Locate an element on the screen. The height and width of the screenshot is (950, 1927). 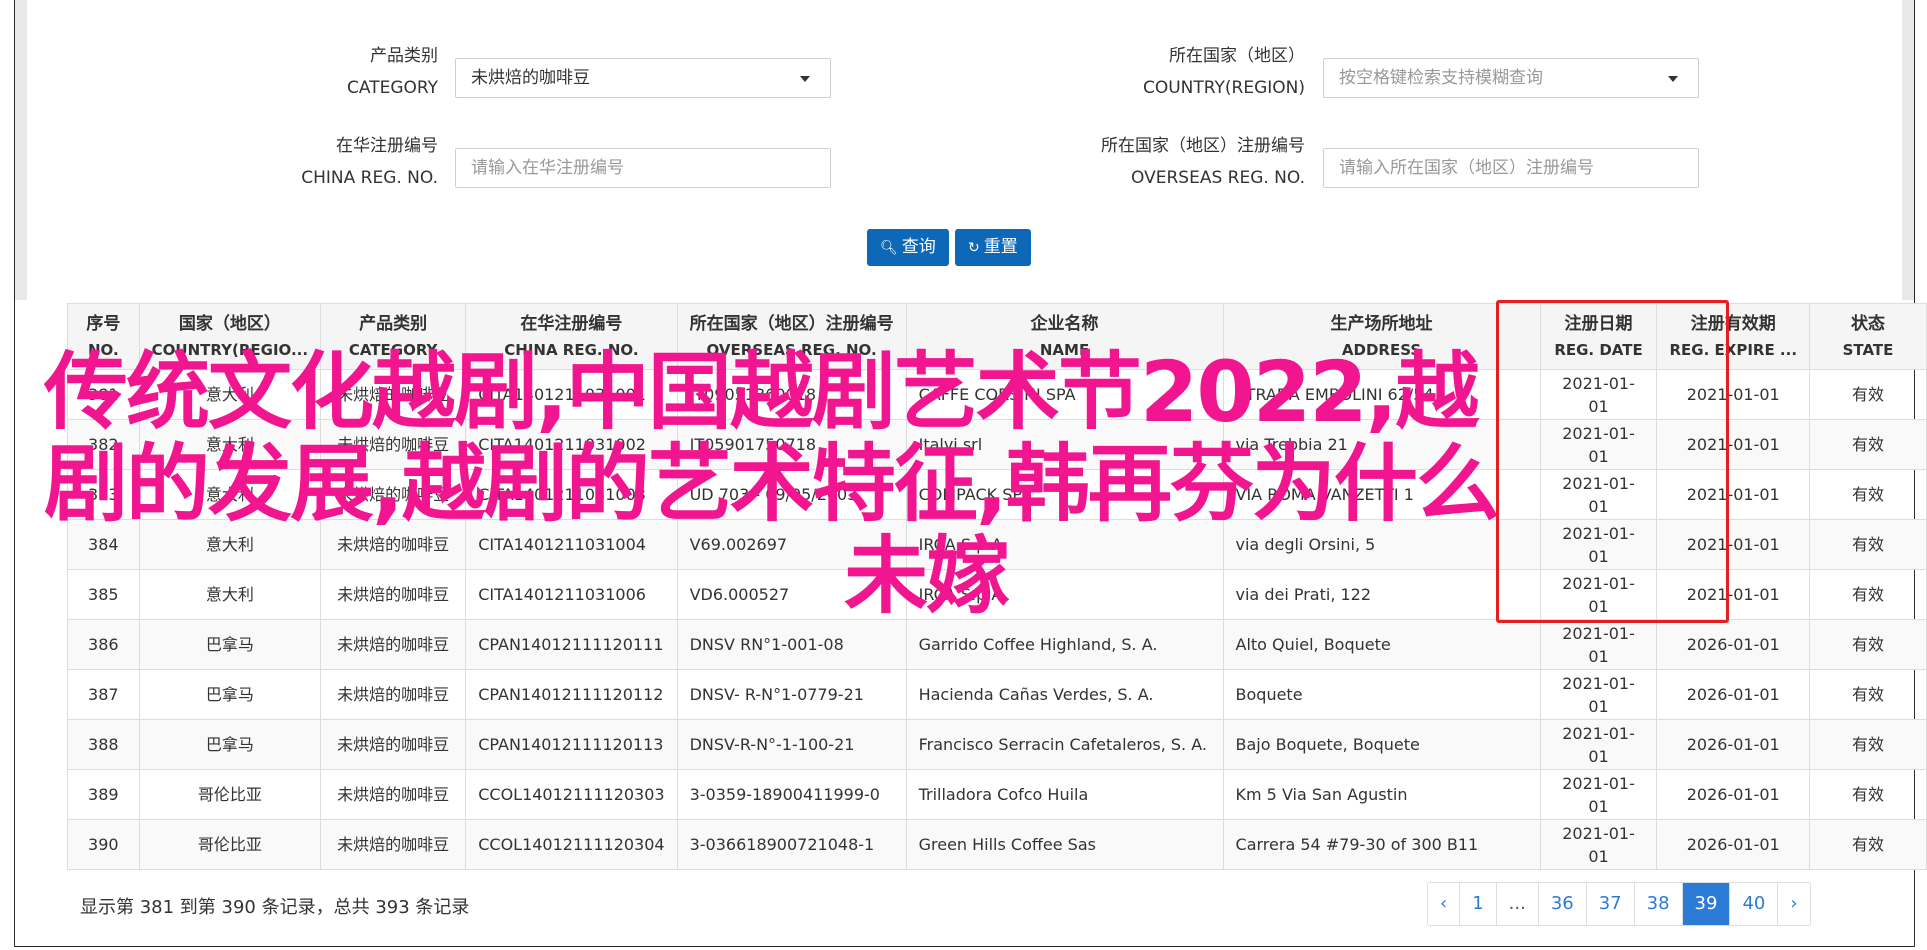
cell-china-reg: CITA1401211031006 is located at coordinates (571, 594).